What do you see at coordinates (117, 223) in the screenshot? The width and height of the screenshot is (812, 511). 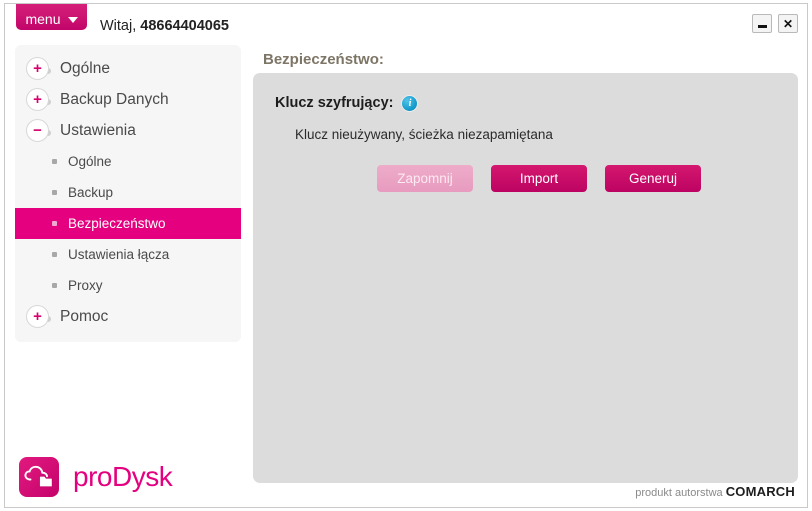 I see `sidebar-item-label: Bezpieczeństwo` at bounding box center [117, 223].